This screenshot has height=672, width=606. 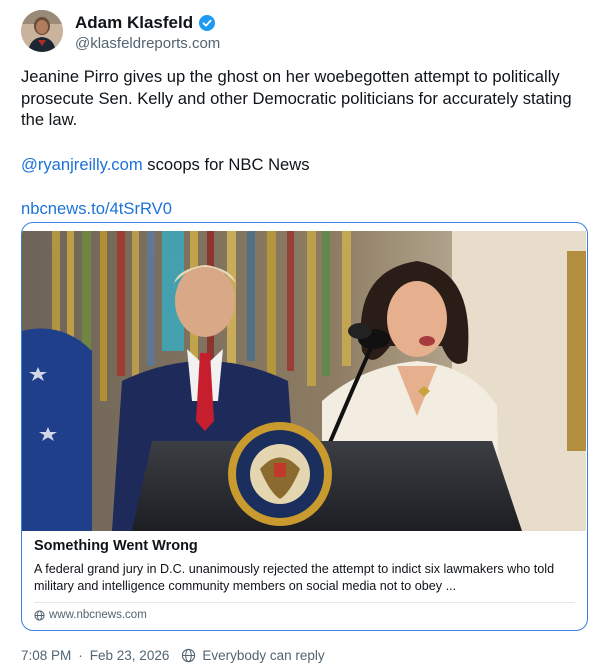 I want to click on author-name-row: Adam Klasfeld, so click(x=145, y=23).